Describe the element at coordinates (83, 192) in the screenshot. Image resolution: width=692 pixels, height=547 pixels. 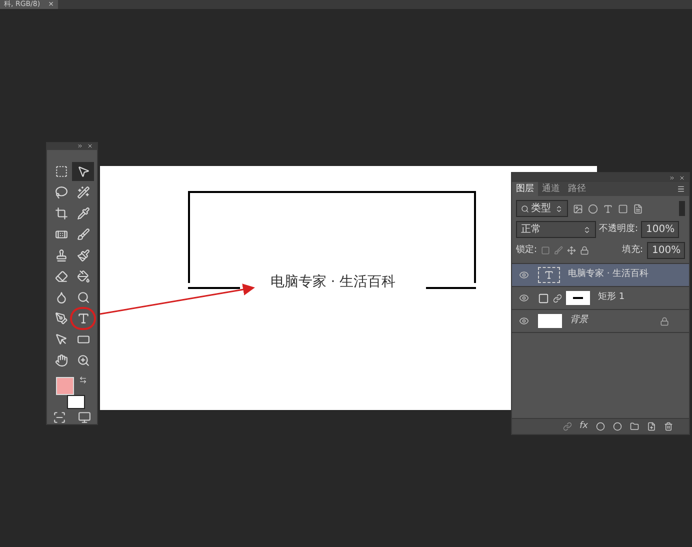
I see `magic-wand-icon` at that location.